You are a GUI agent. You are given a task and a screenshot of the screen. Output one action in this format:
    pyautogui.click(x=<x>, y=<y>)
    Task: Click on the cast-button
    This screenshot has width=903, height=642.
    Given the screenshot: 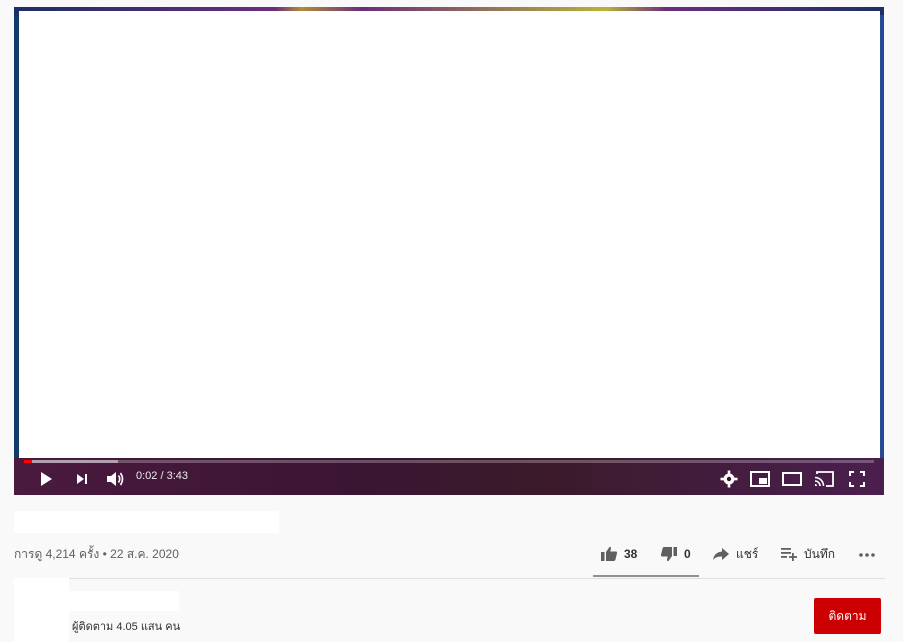 What is the action you would take?
    pyautogui.click(x=824, y=479)
    